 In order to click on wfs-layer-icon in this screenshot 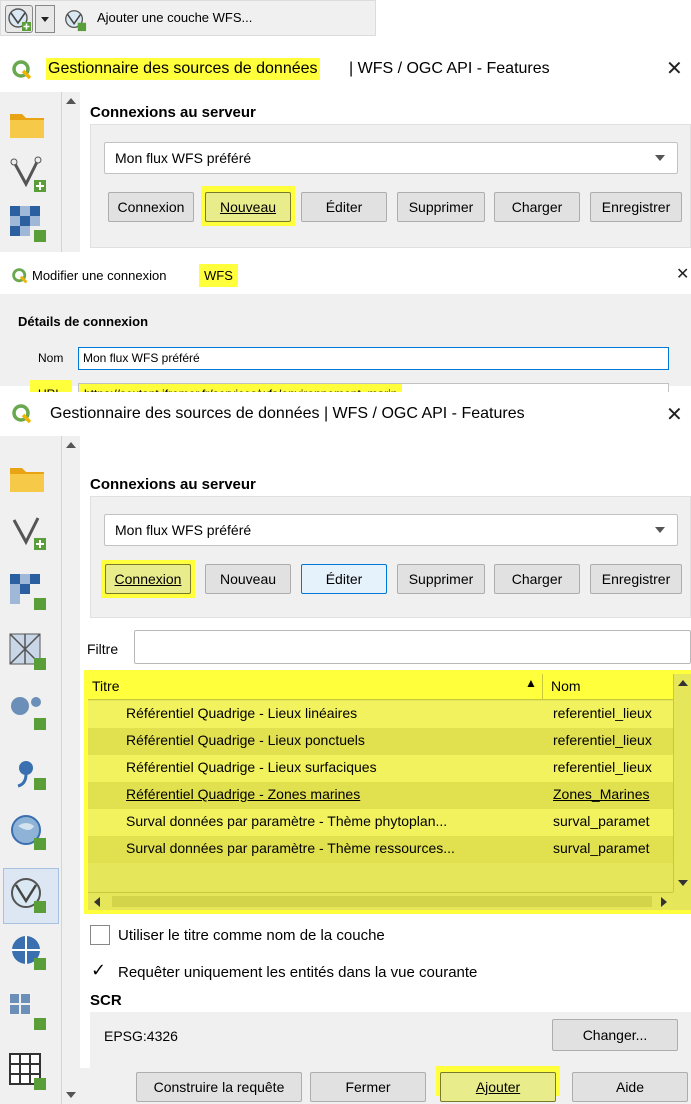, I will do `click(76, 21)`.